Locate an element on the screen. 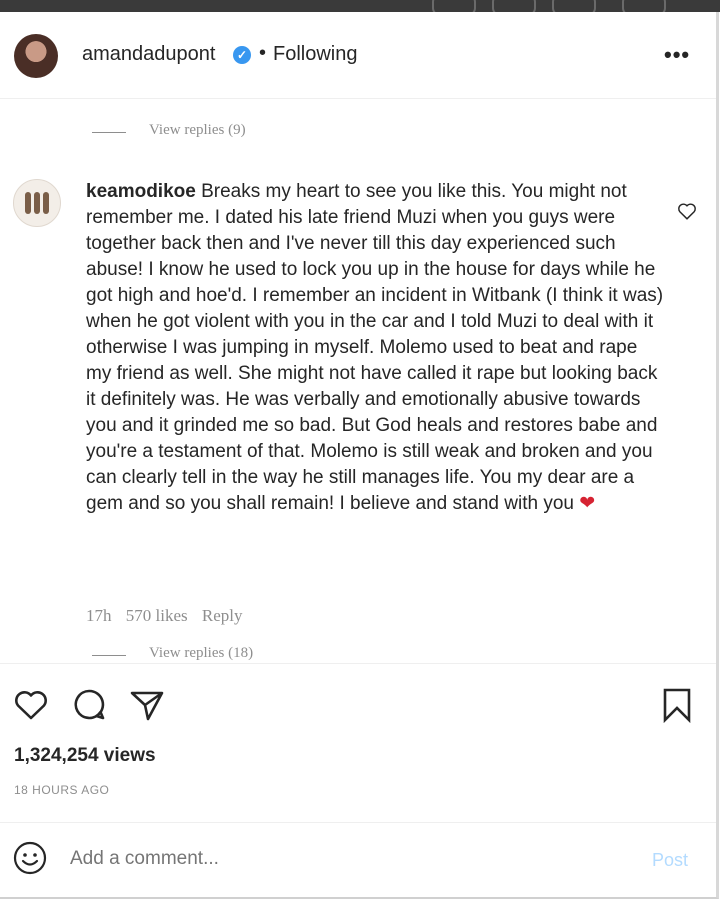 The image size is (720, 899). commenter-avatar is located at coordinates (37, 203).